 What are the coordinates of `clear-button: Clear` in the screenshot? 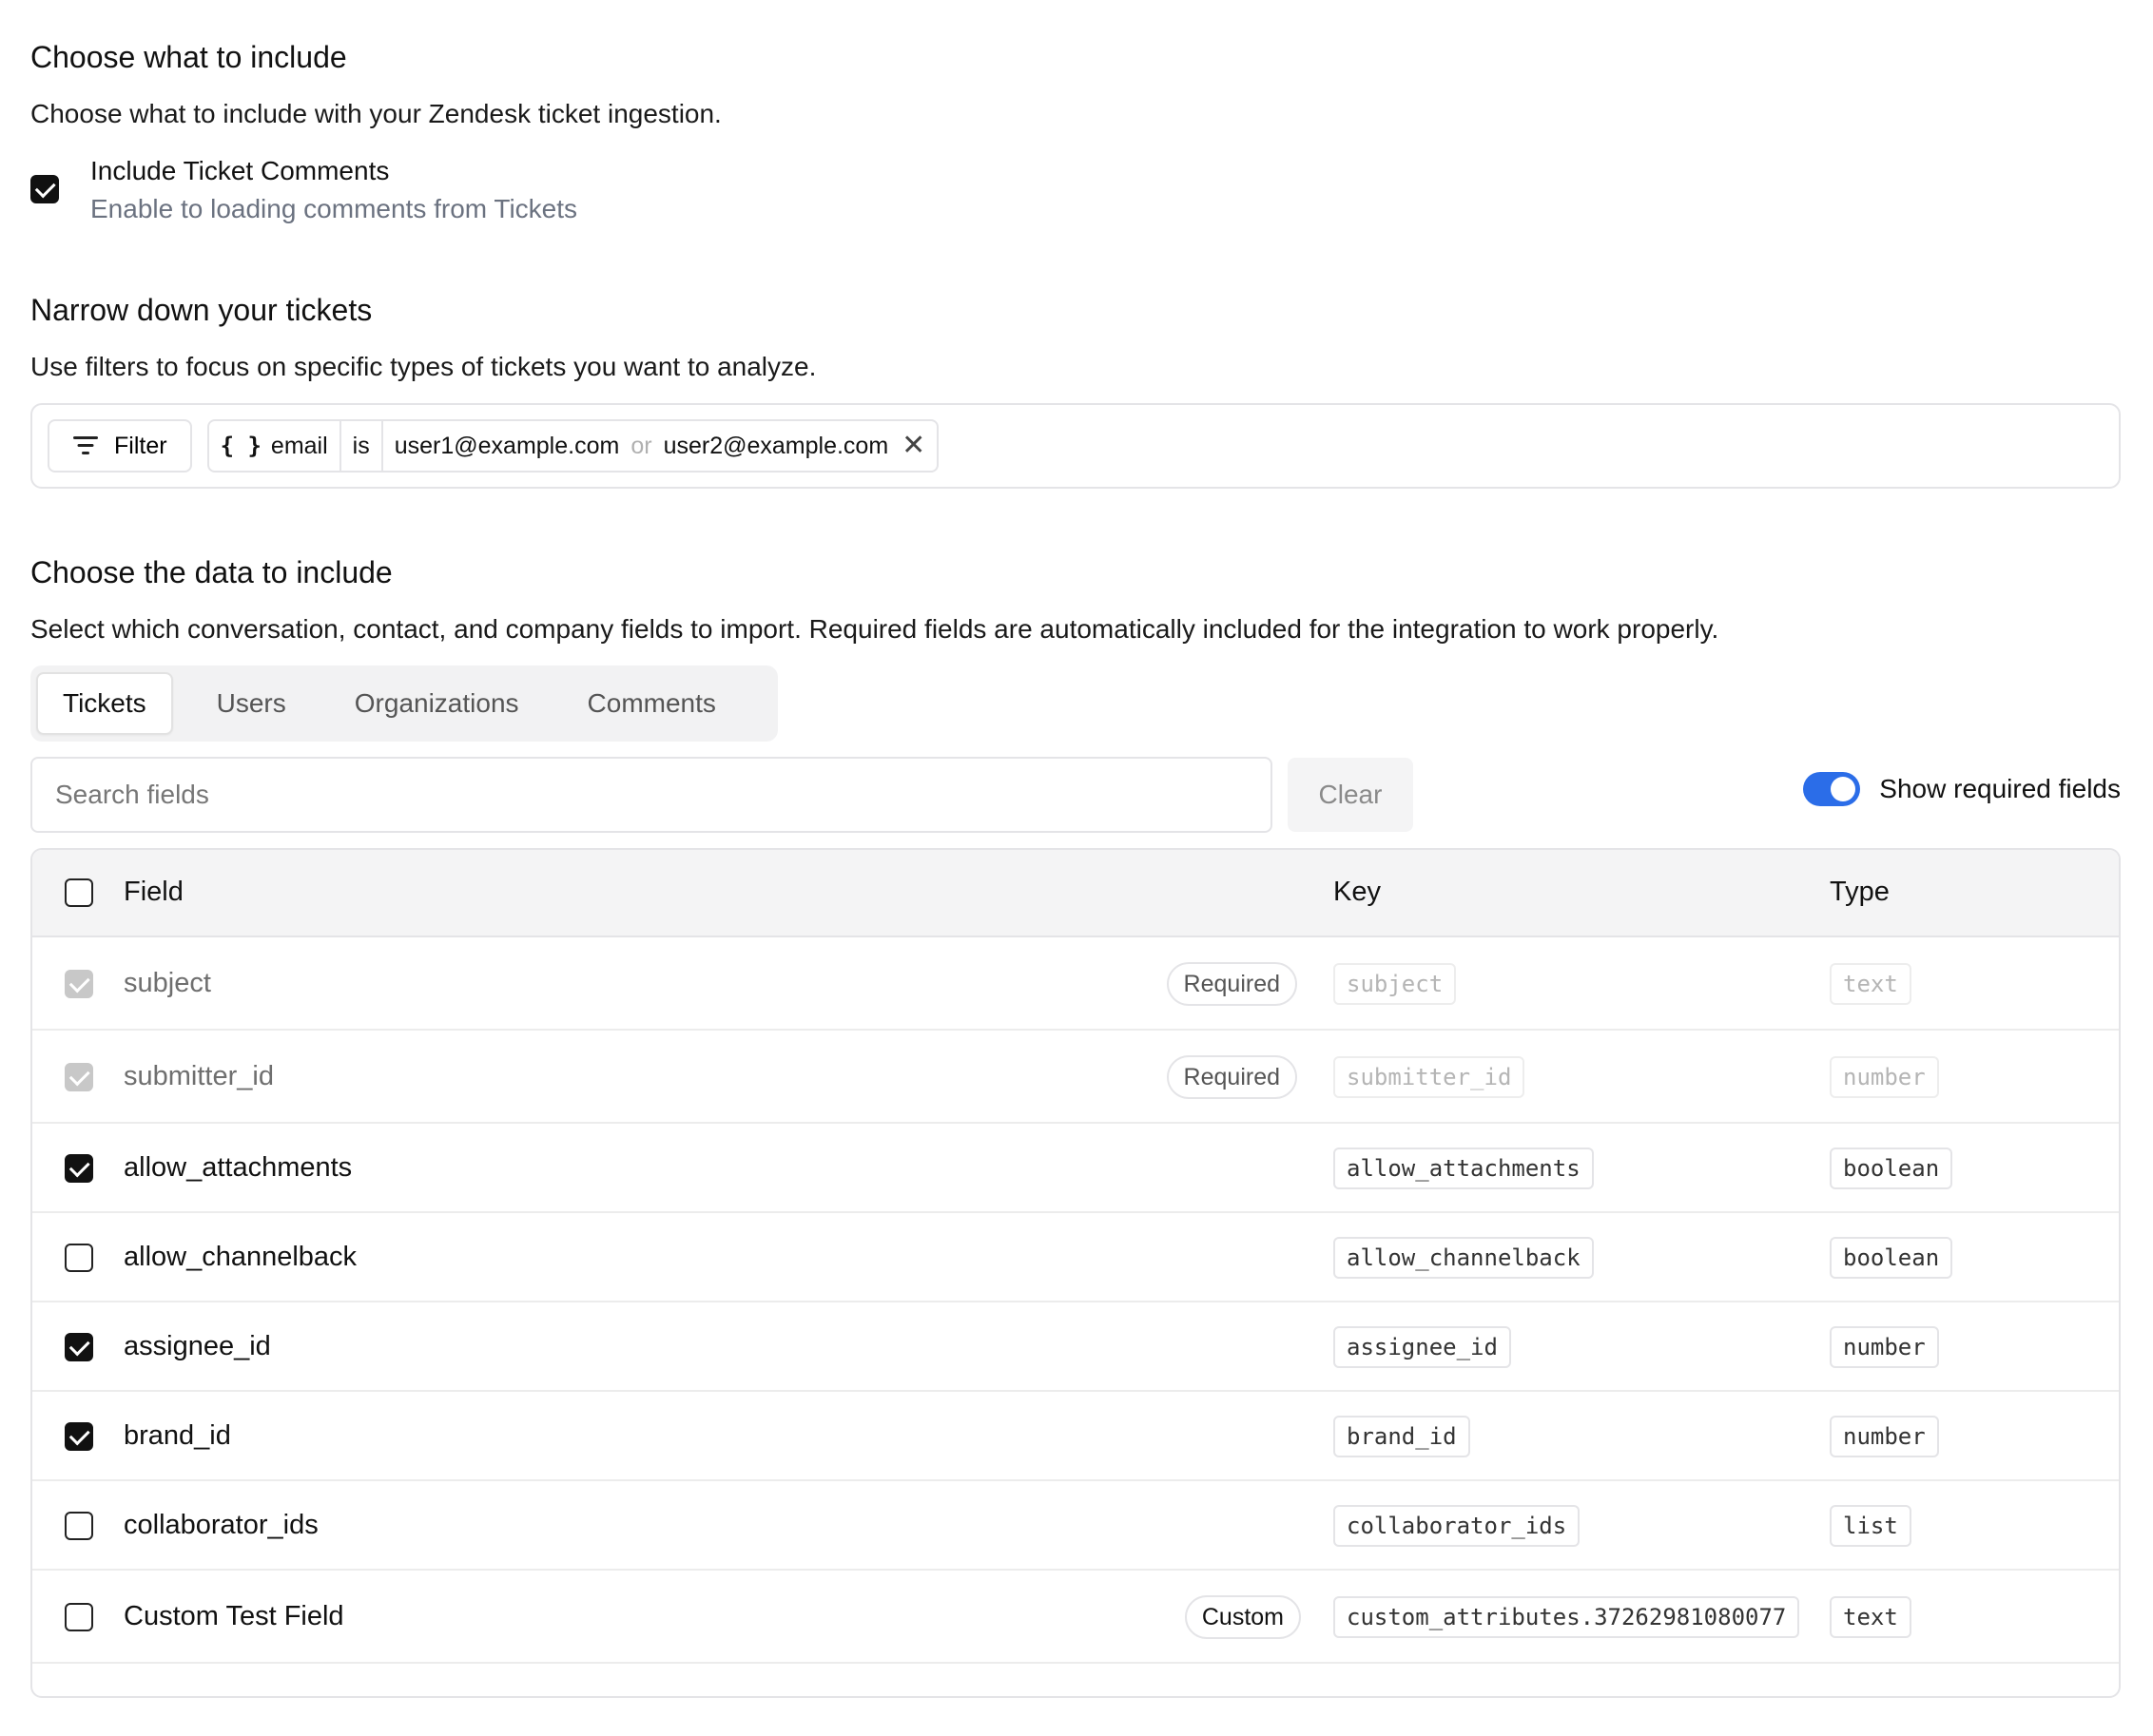 It's located at (1350, 795).